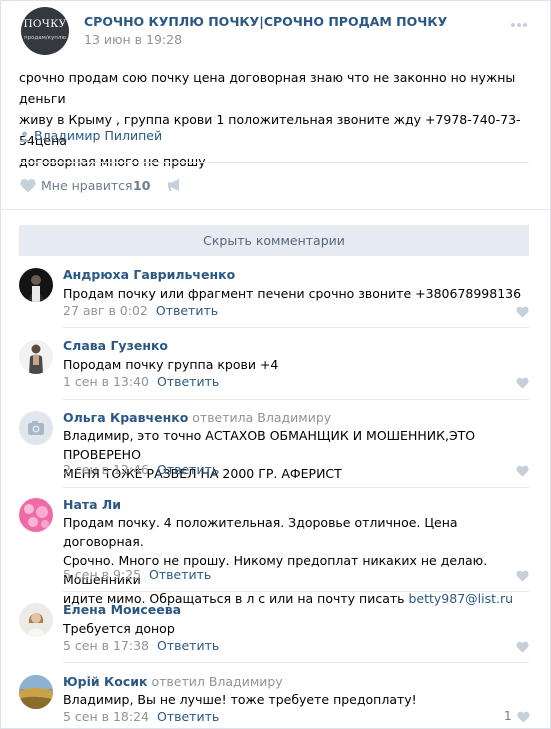 The width and height of the screenshot is (551, 729). Describe the element at coordinates (274, 240) in the screenshot. I see `hide-comments-button: Скрыть комментарии` at that location.